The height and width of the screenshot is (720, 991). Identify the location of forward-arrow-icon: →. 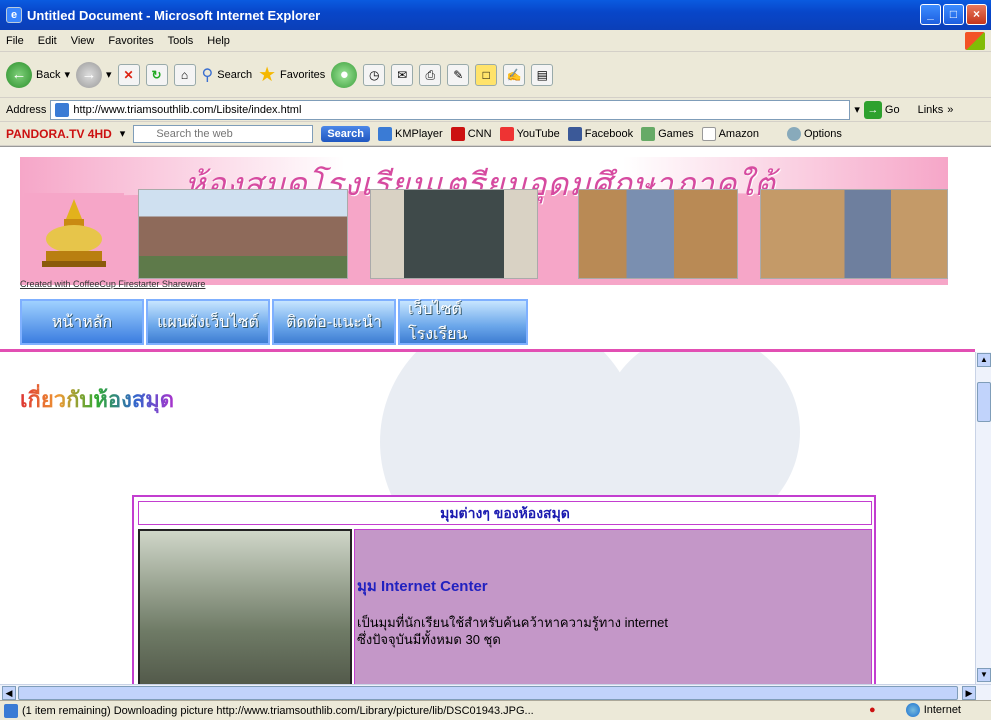
(89, 74).